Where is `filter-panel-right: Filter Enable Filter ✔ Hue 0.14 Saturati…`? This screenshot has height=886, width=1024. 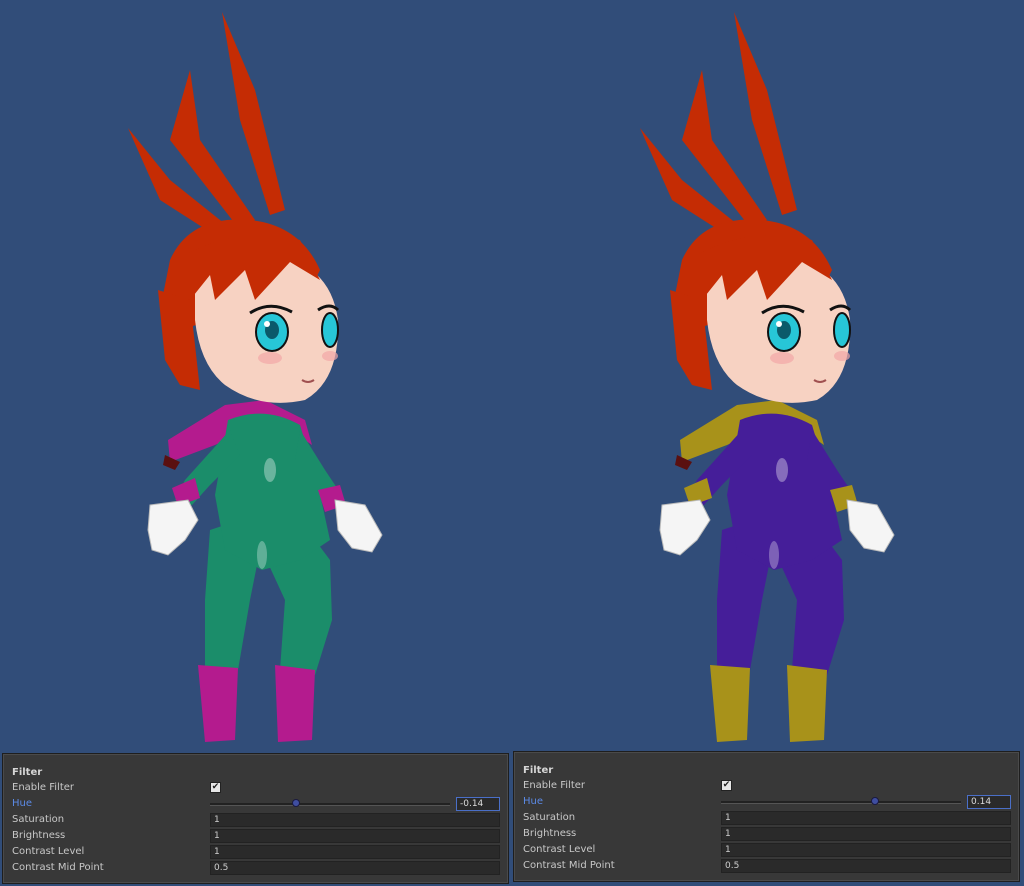 filter-panel-right: Filter Enable Filter ✔ Hue 0.14 Saturati… is located at coordinates (766, 816).